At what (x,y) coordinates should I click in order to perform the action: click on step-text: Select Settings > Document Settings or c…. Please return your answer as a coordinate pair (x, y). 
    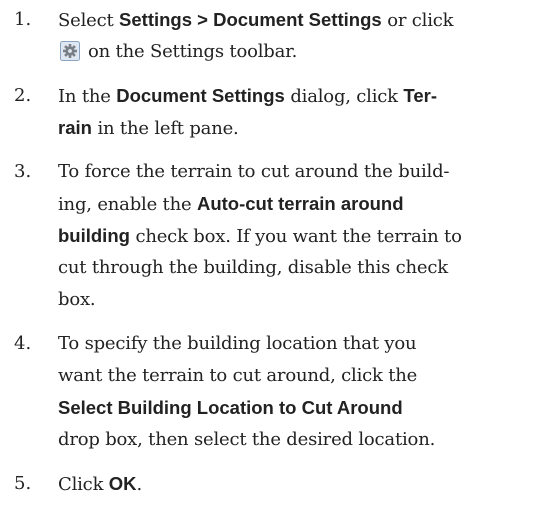
    Looking at the image, I should click on (293, 36).